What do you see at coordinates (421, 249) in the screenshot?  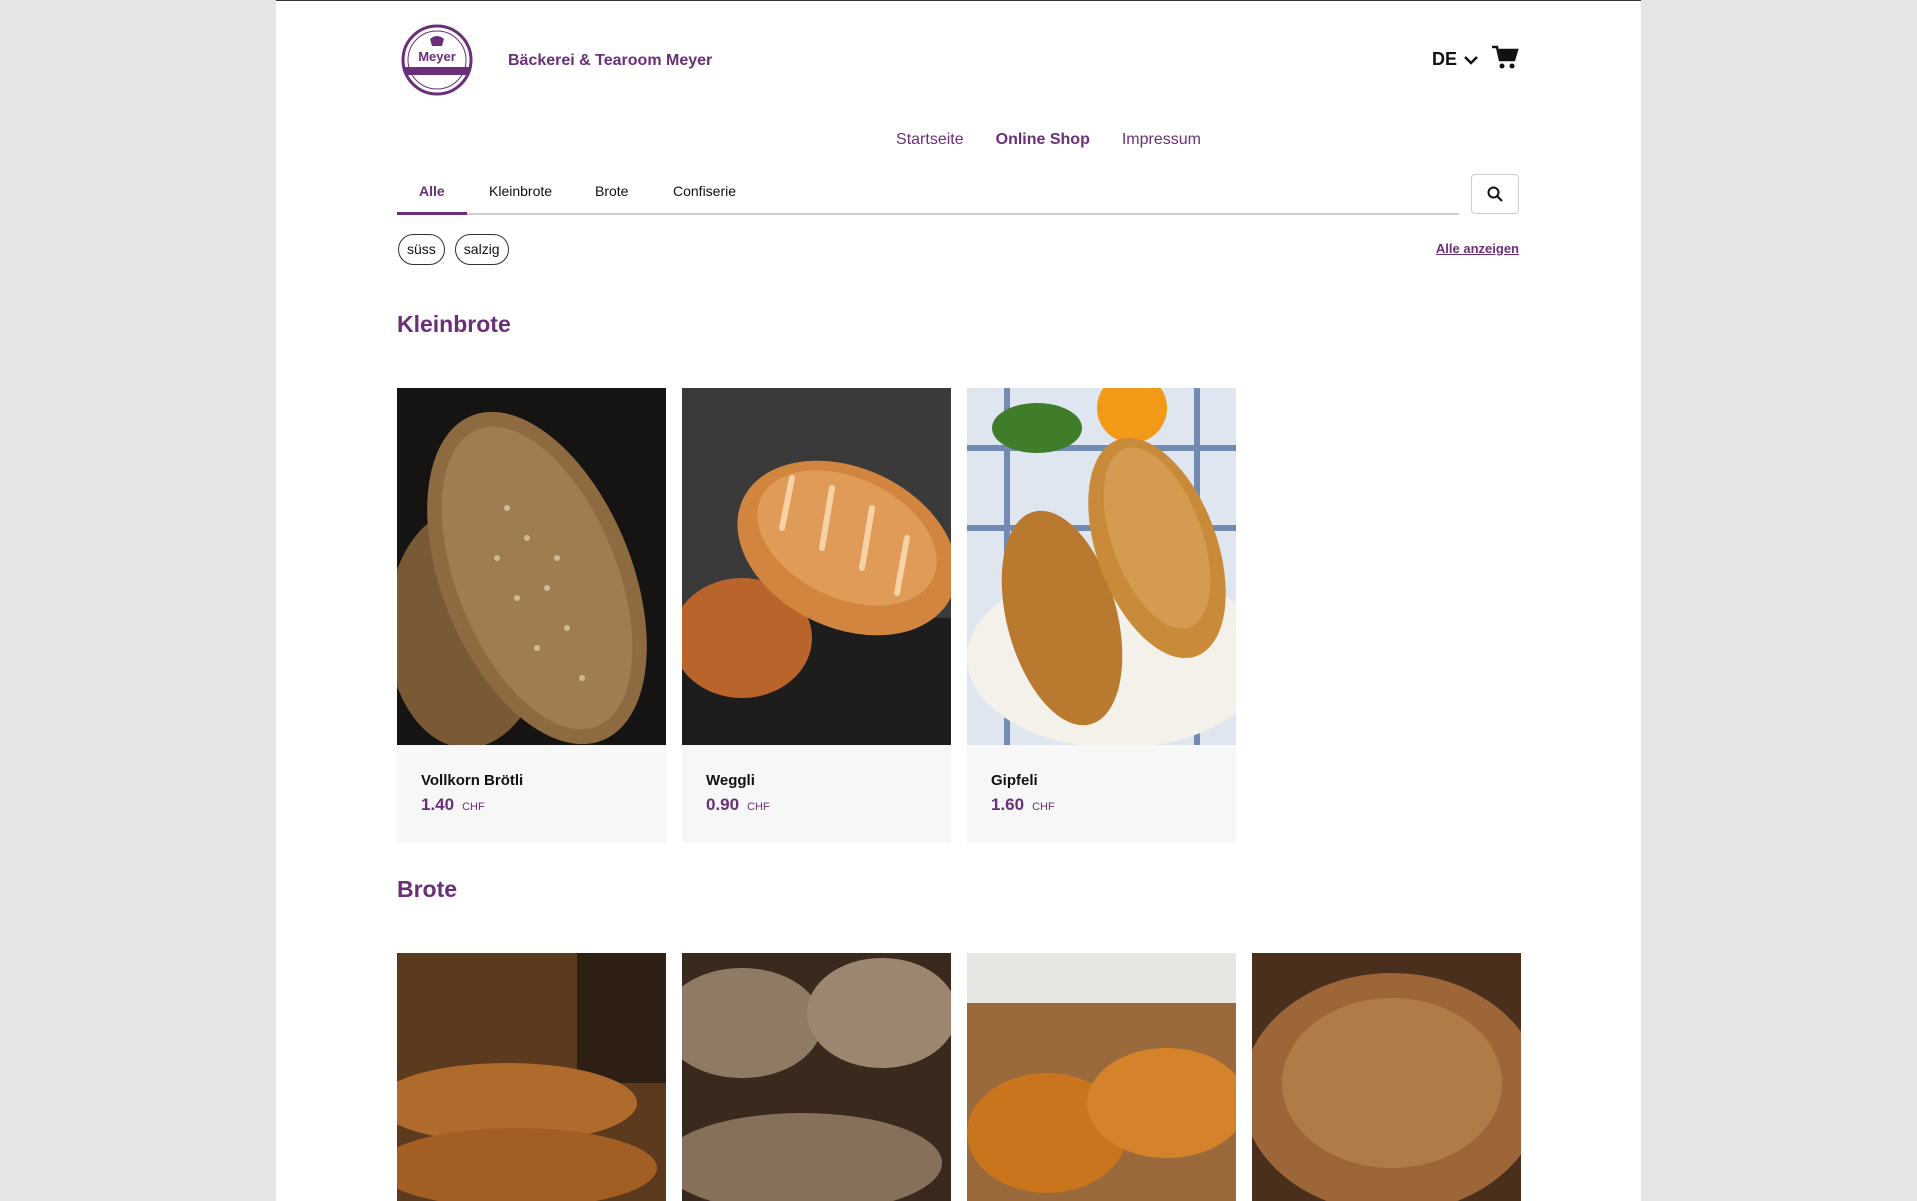 I see `chip-suess: süss` at bounding box center [421, 249].